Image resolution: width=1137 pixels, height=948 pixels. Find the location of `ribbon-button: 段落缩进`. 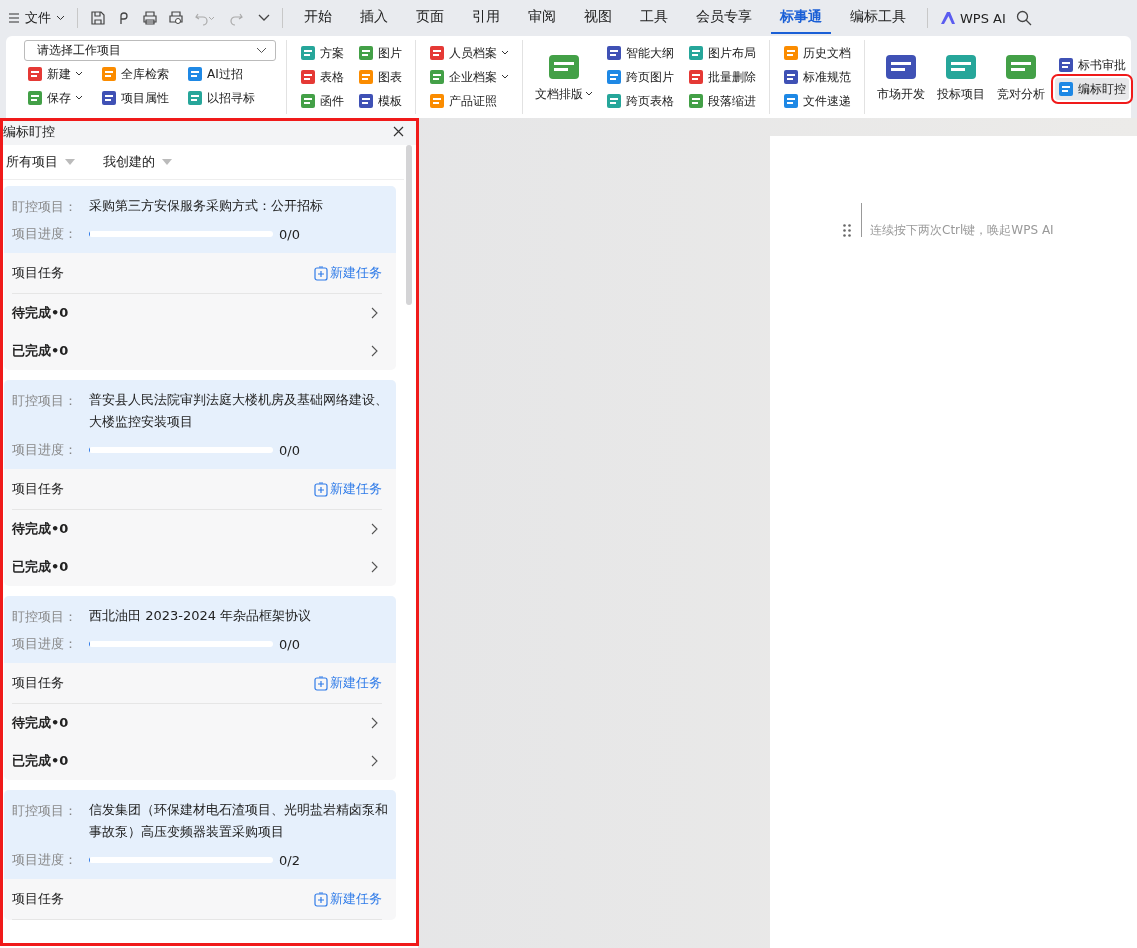

ribbon-button: 段落缩进 is located at coordinates (722, 101).